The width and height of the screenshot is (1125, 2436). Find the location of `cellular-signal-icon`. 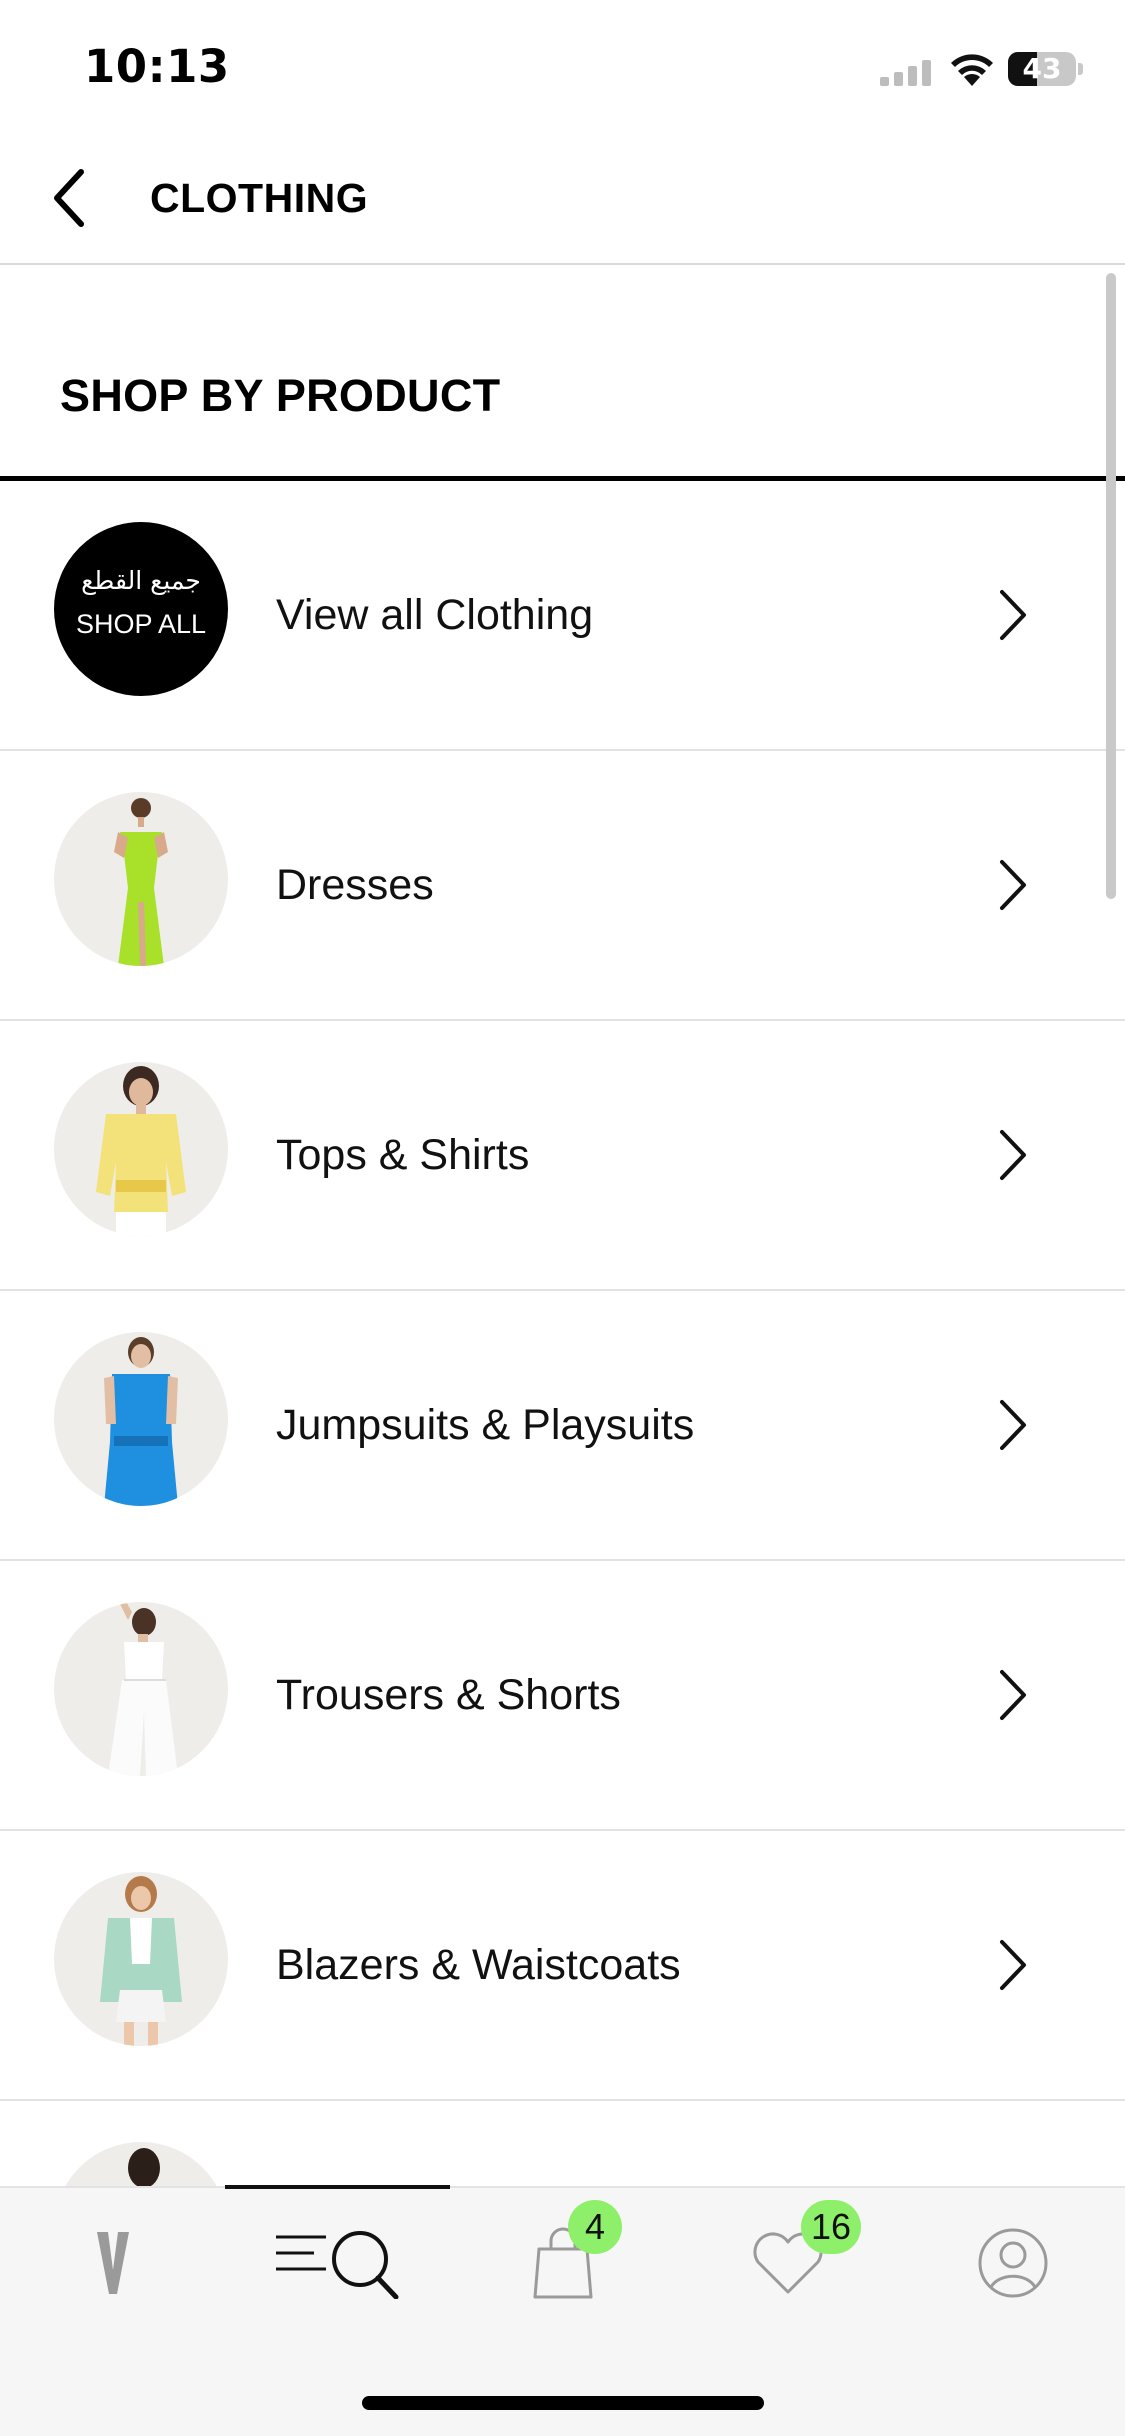

cellular-signal-icon is located at coordinates (905, 73).